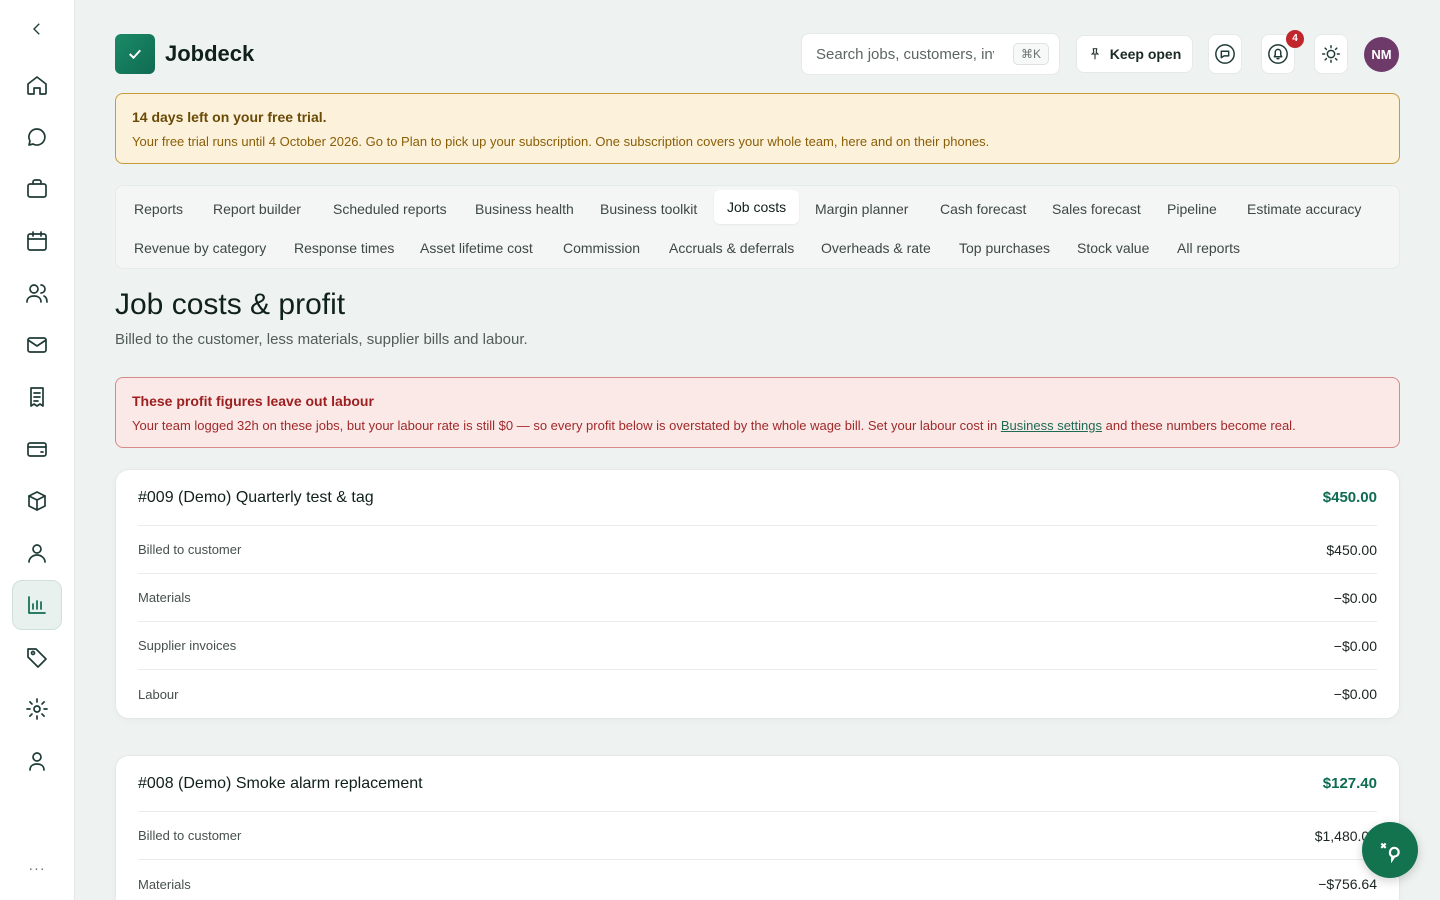 The height and width of the screenshot is (900, 1440). I want to click on keep-open-button: Keep open, so click(1134, 54).